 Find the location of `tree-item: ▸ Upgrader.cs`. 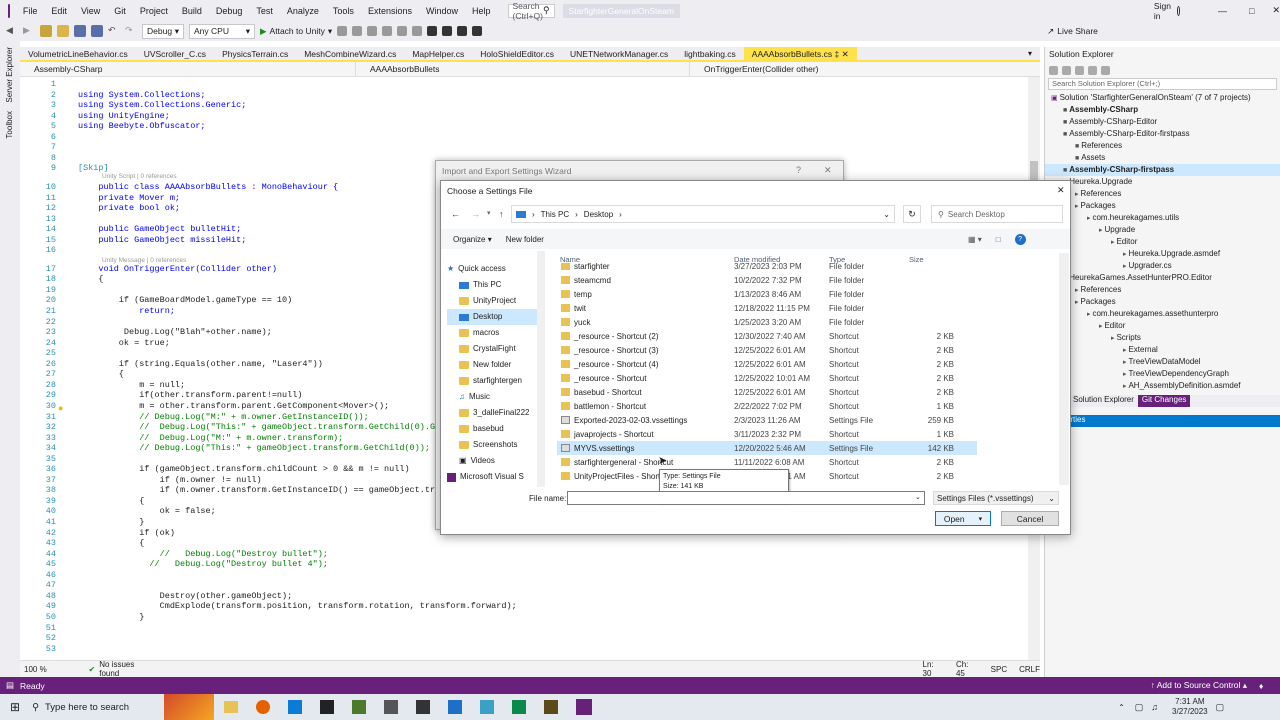

tree-item: ▸ Upgrader.cs is located at coordinates (1162, 266).